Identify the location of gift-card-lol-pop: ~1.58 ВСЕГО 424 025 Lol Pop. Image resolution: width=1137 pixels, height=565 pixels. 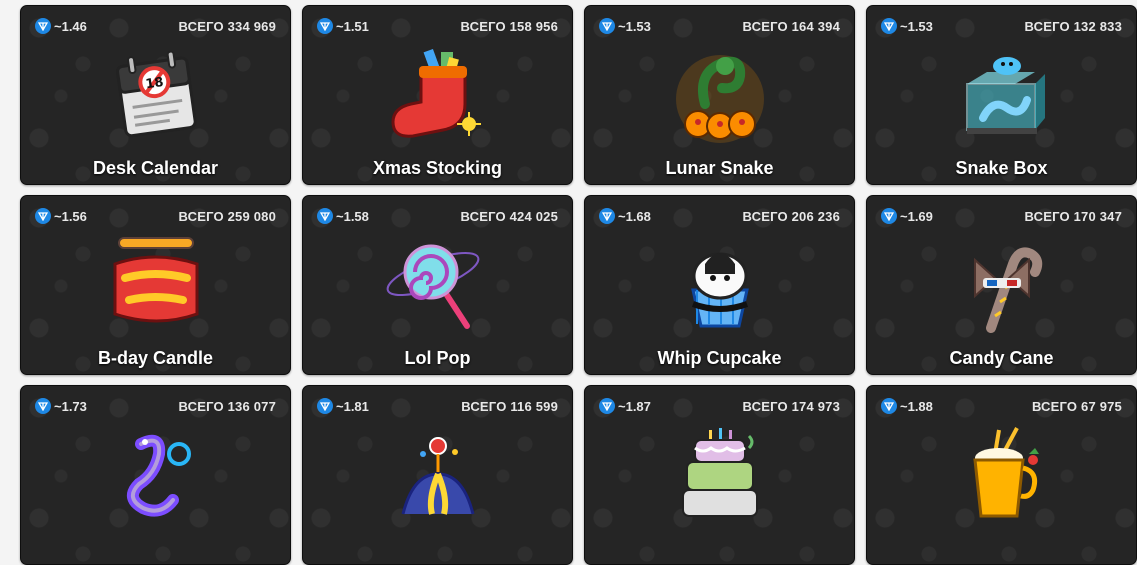
(437, 285).